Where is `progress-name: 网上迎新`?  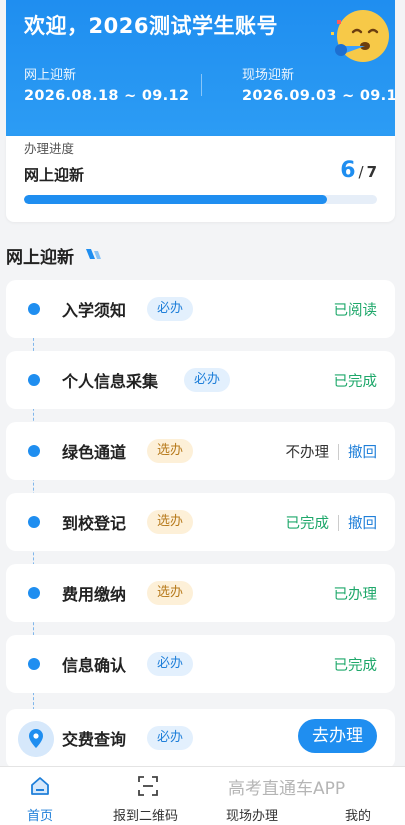 progress-name: 网上迎新 is located at coordinates (54, 175).